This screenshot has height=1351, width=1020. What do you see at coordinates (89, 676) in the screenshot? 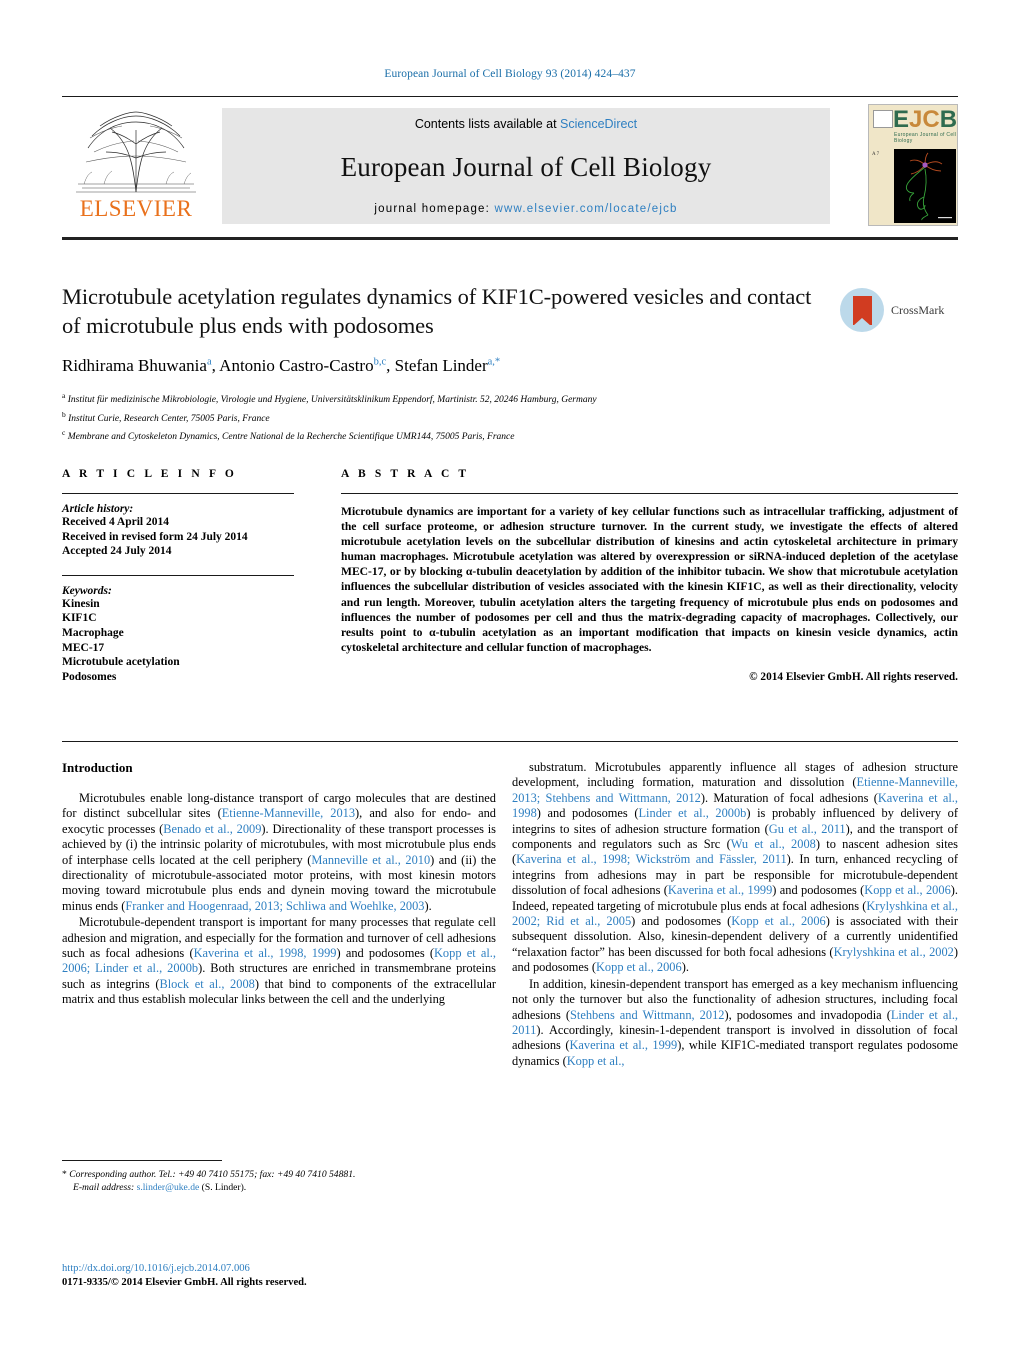
I see `keyword-item: Podosomes` at bounding box center [89, 676].